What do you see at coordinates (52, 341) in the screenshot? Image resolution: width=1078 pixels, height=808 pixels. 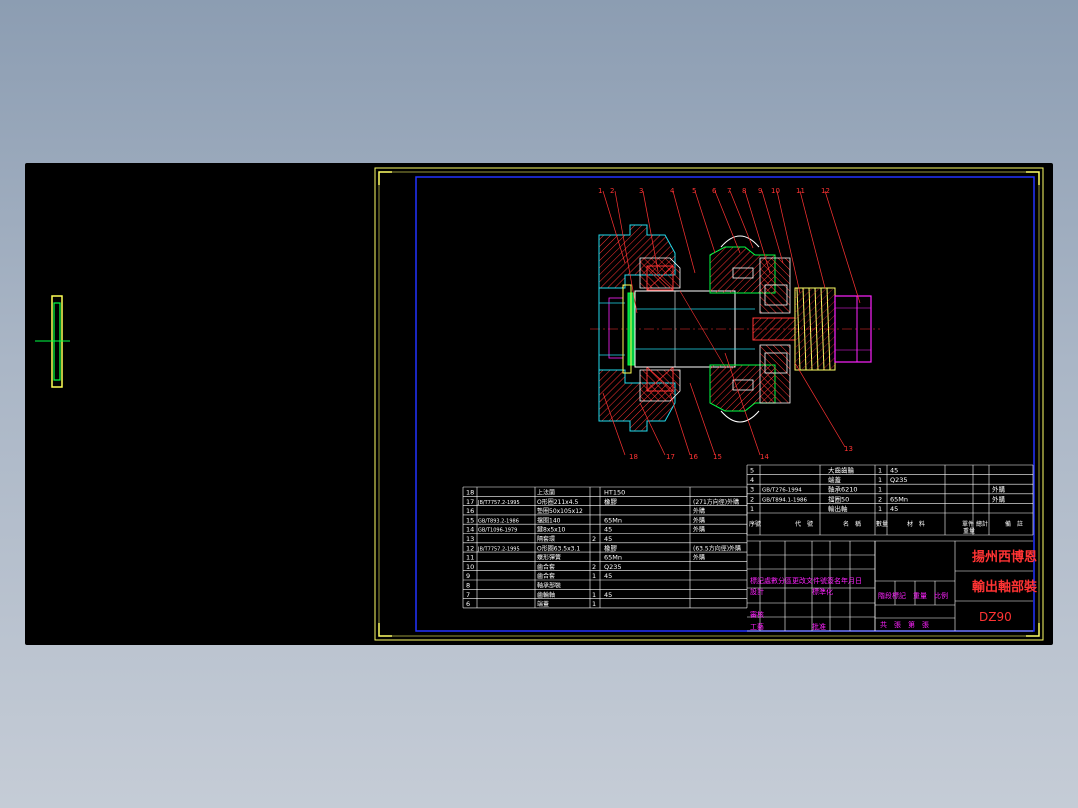 I see `side-view-part` at bounding box center [52, 341].